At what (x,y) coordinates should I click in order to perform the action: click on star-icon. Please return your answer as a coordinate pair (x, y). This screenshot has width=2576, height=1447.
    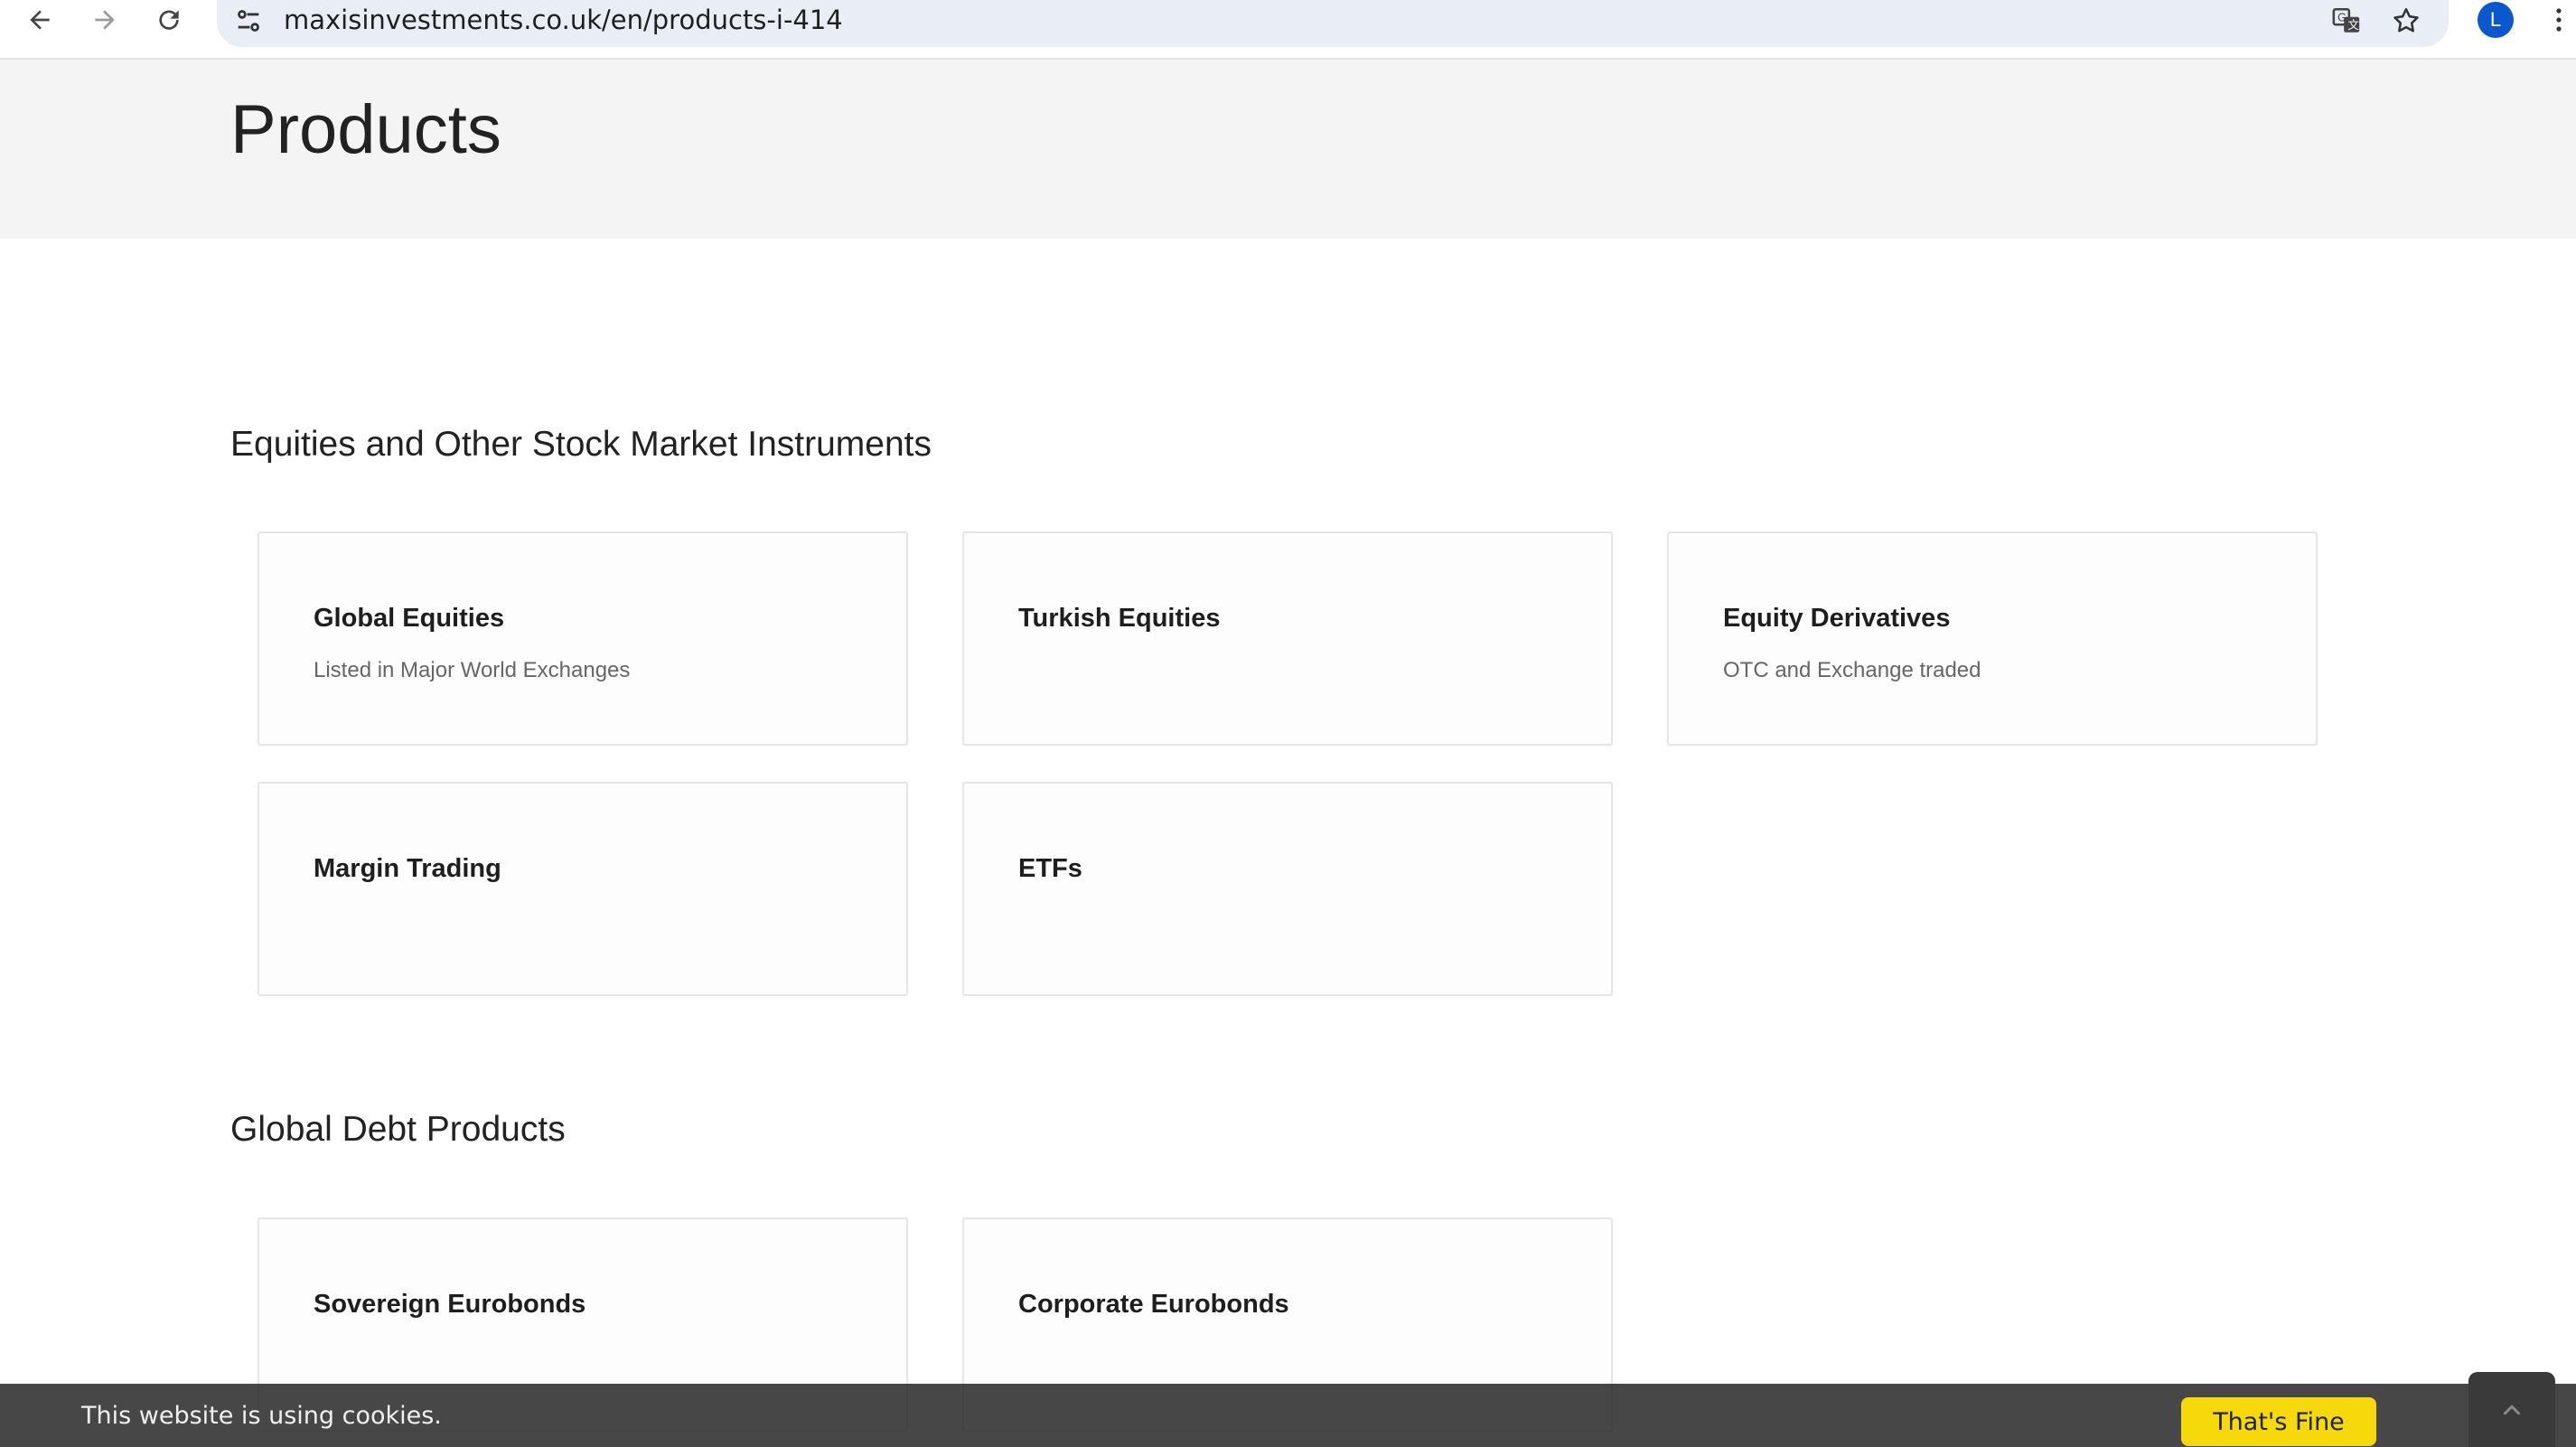
    Looking at the image, I should click on (2406, 20).